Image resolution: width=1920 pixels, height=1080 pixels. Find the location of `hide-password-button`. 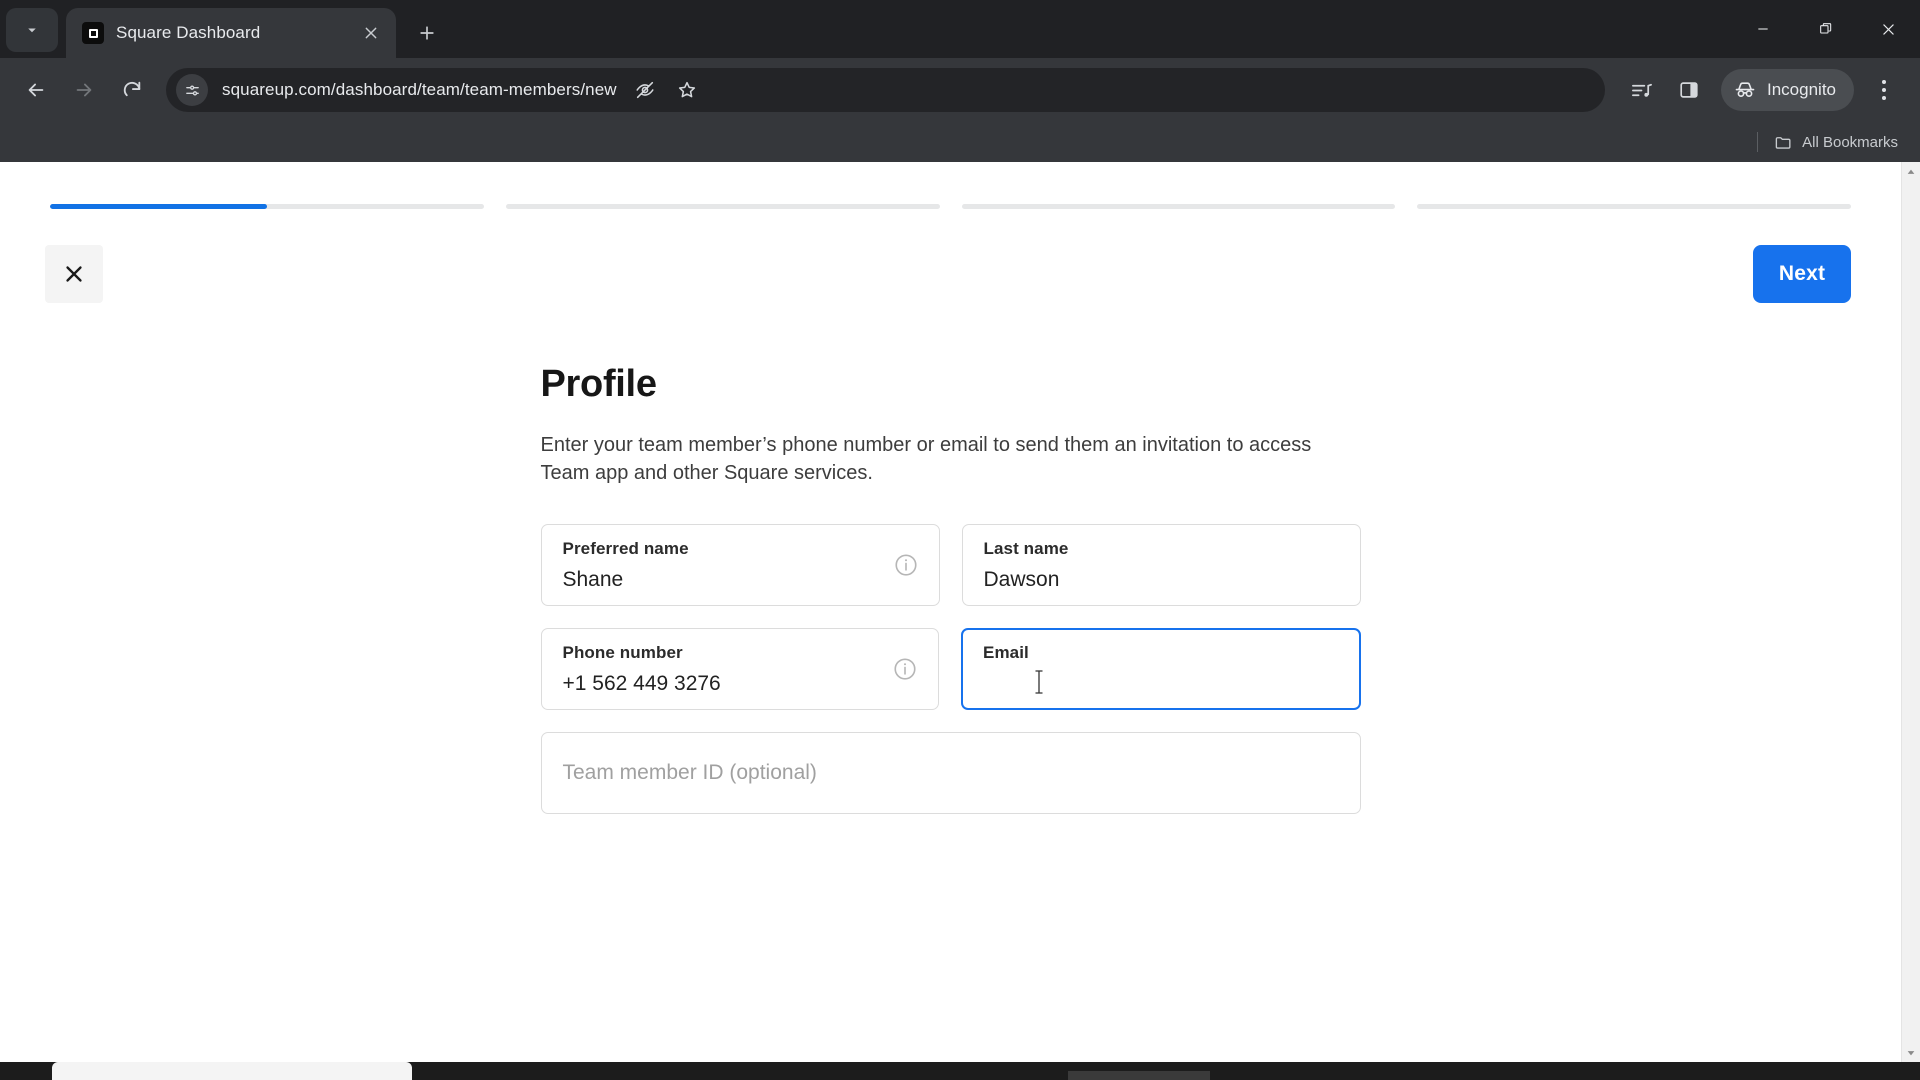

hide-password-button is located at coordinates (645, 90).